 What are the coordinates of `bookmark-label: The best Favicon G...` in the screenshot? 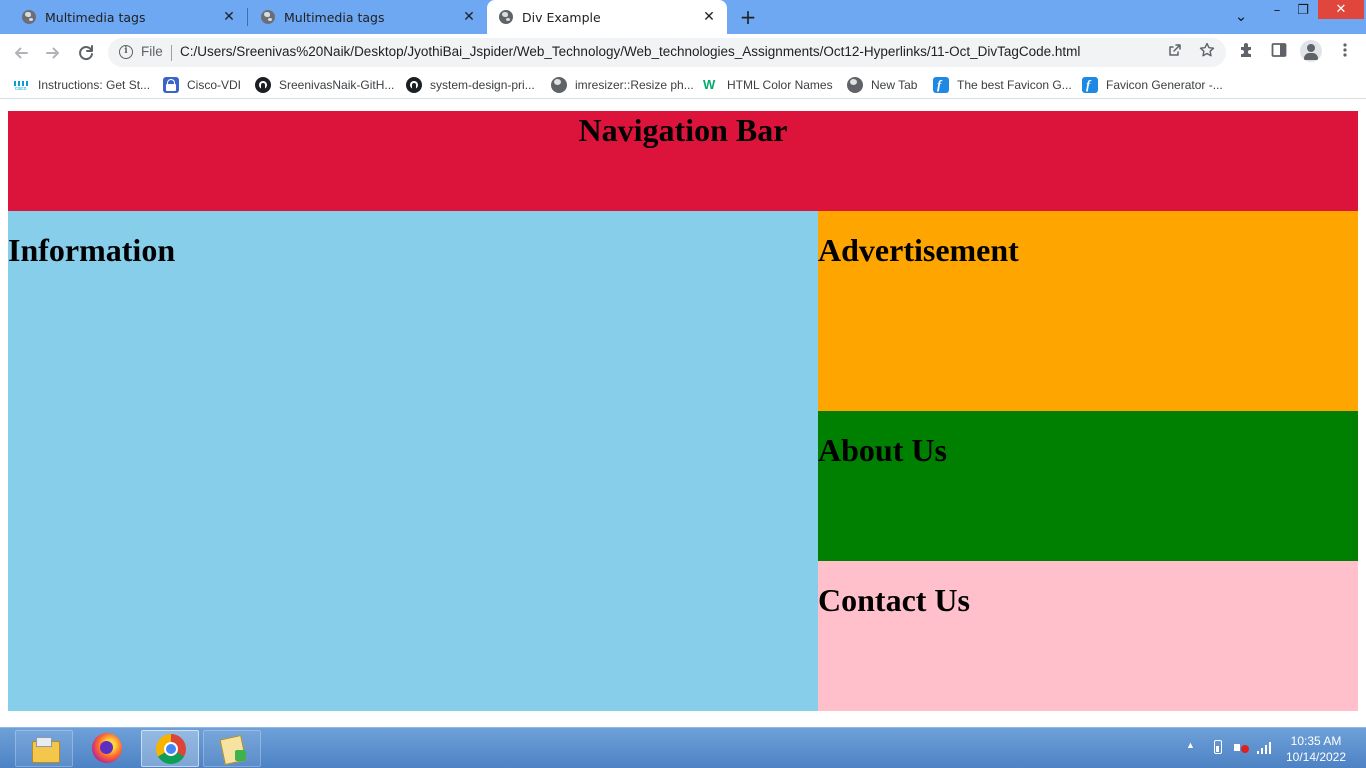 It's located at (1014, 85).